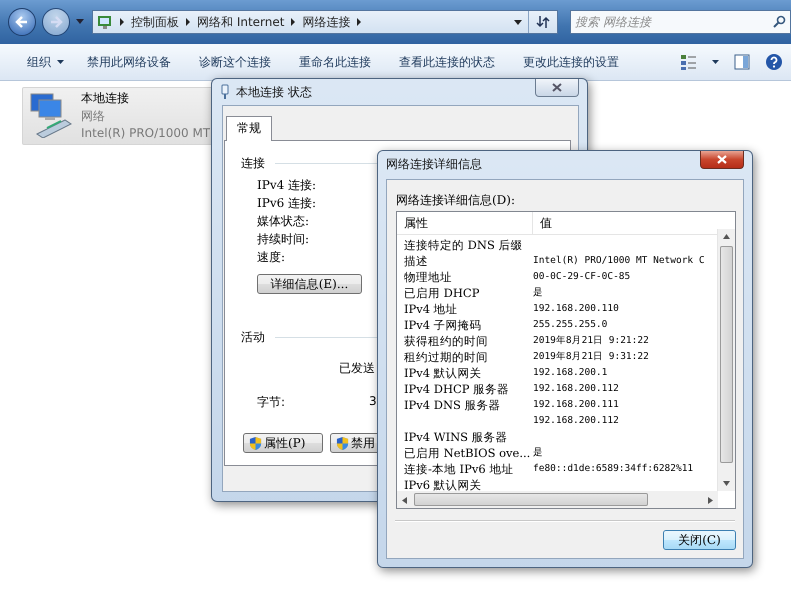  What do you see at coordinates (253, 163) in the screenshot?
I see `section-heading: 连接` at bounding box center [253, 163].